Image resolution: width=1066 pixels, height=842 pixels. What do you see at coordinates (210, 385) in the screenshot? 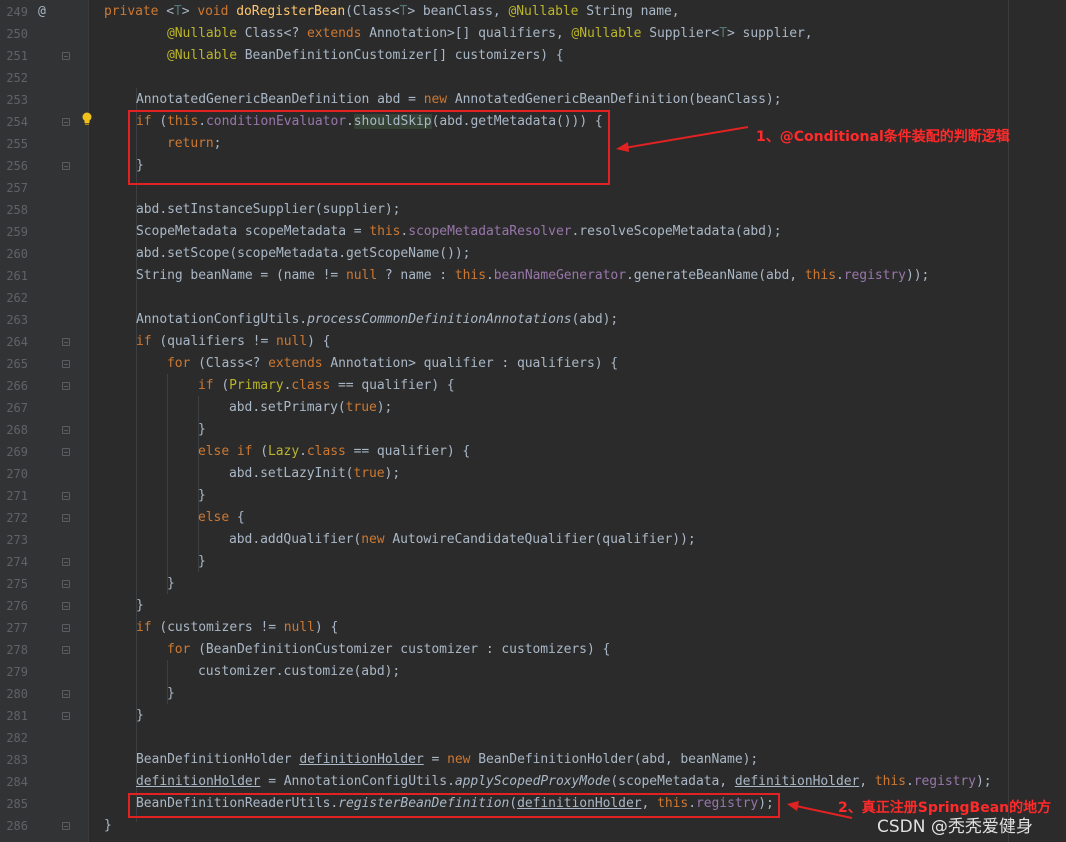
I see `code-token: if` at bounding box center [210, 385].